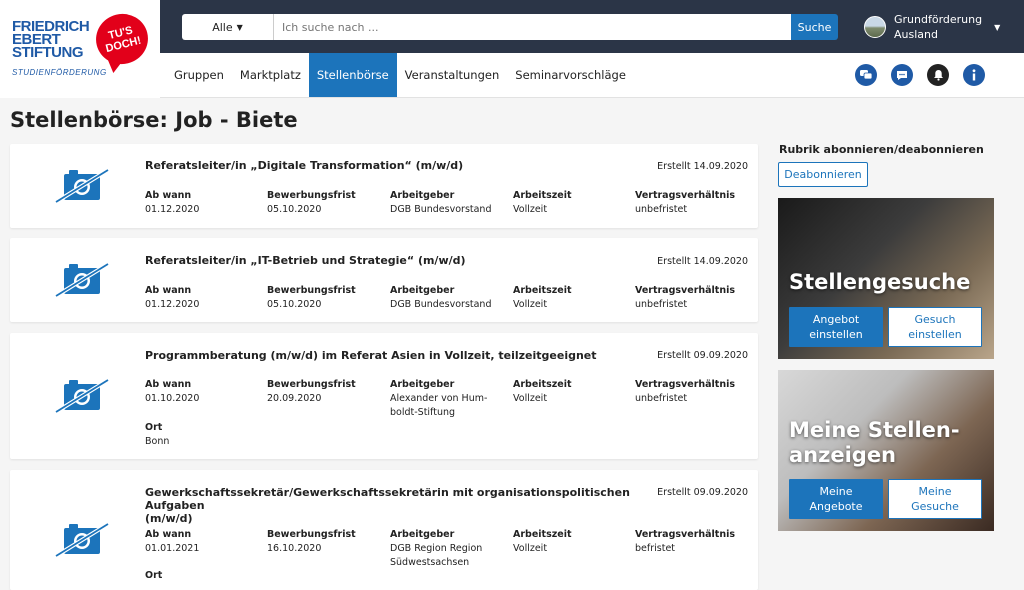  I want to click on nav-item-stellenboerse: Stellenbörse, so click(352, 75).